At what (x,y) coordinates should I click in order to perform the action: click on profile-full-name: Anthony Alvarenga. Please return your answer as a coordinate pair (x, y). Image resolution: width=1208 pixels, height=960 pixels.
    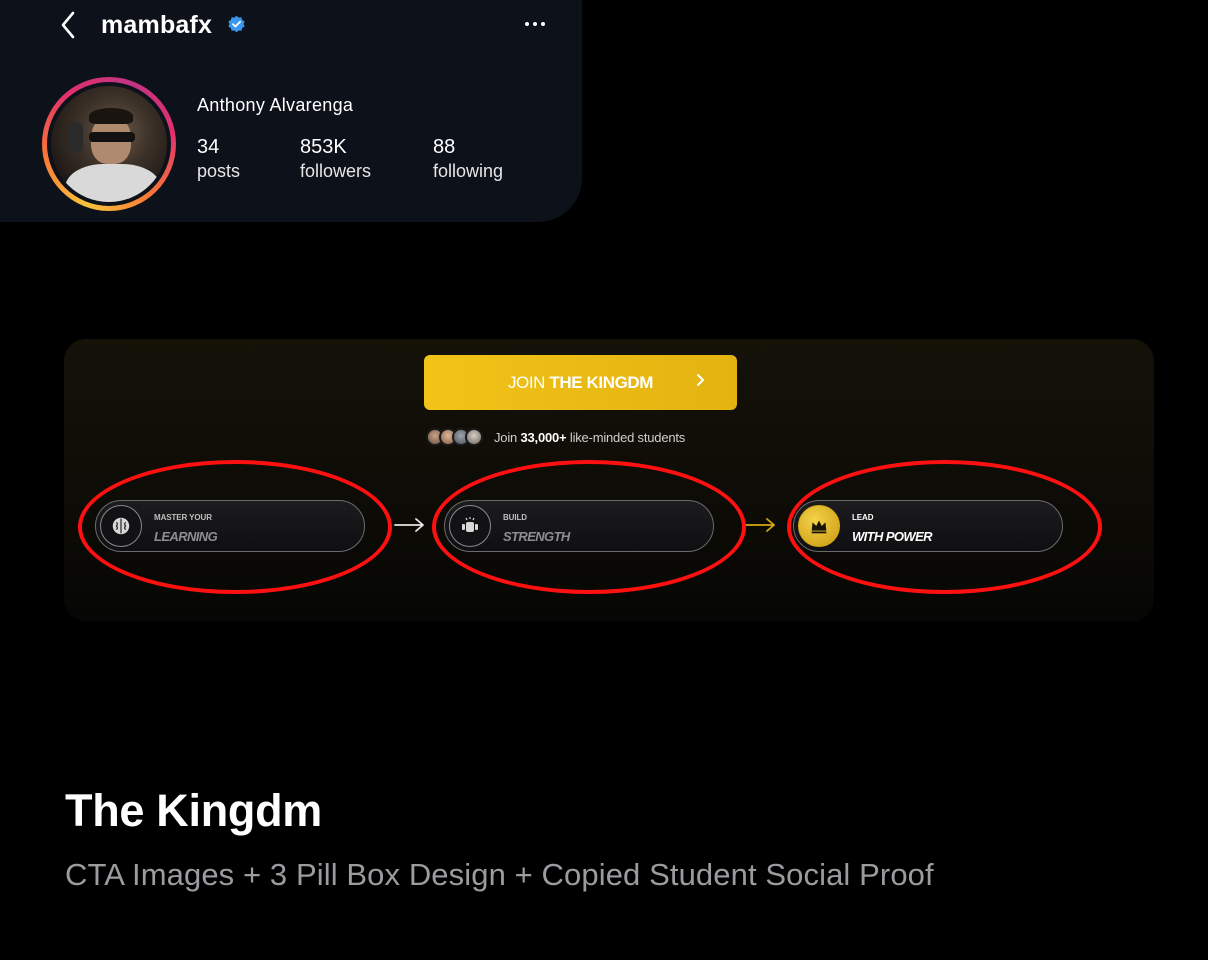
    Looking at the image, I should click on (275, 105).